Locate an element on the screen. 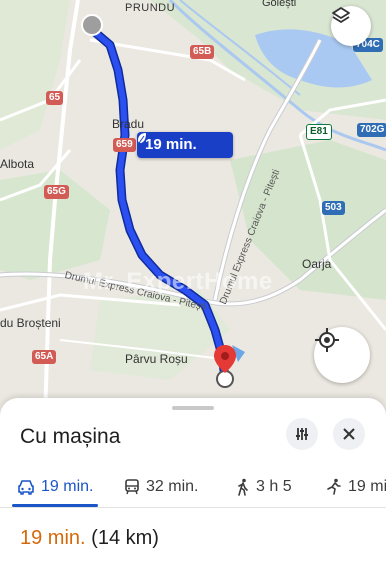  tab-transit-label: 32 min. is located at coordinates (172, 486).